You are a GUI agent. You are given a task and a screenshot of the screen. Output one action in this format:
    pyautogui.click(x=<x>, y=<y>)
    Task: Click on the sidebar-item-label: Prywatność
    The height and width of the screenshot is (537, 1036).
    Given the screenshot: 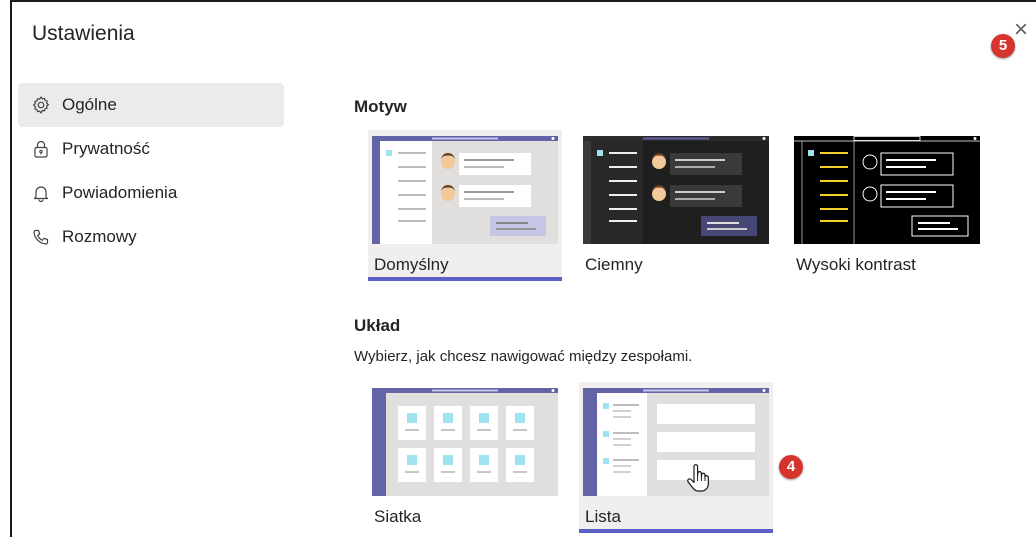 What is the action you would take?
    pyautogui.click(x=106, y=148)
    